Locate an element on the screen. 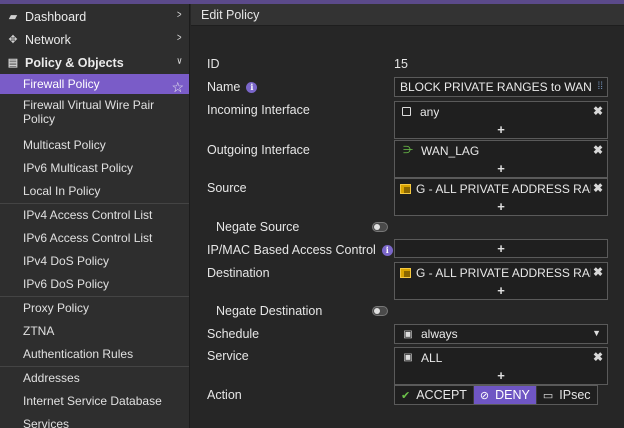 Image resolution: width=624 pixels, height=428 pixels. sidebar-item-addresses: Addresses is located at coordinates (94, 378).